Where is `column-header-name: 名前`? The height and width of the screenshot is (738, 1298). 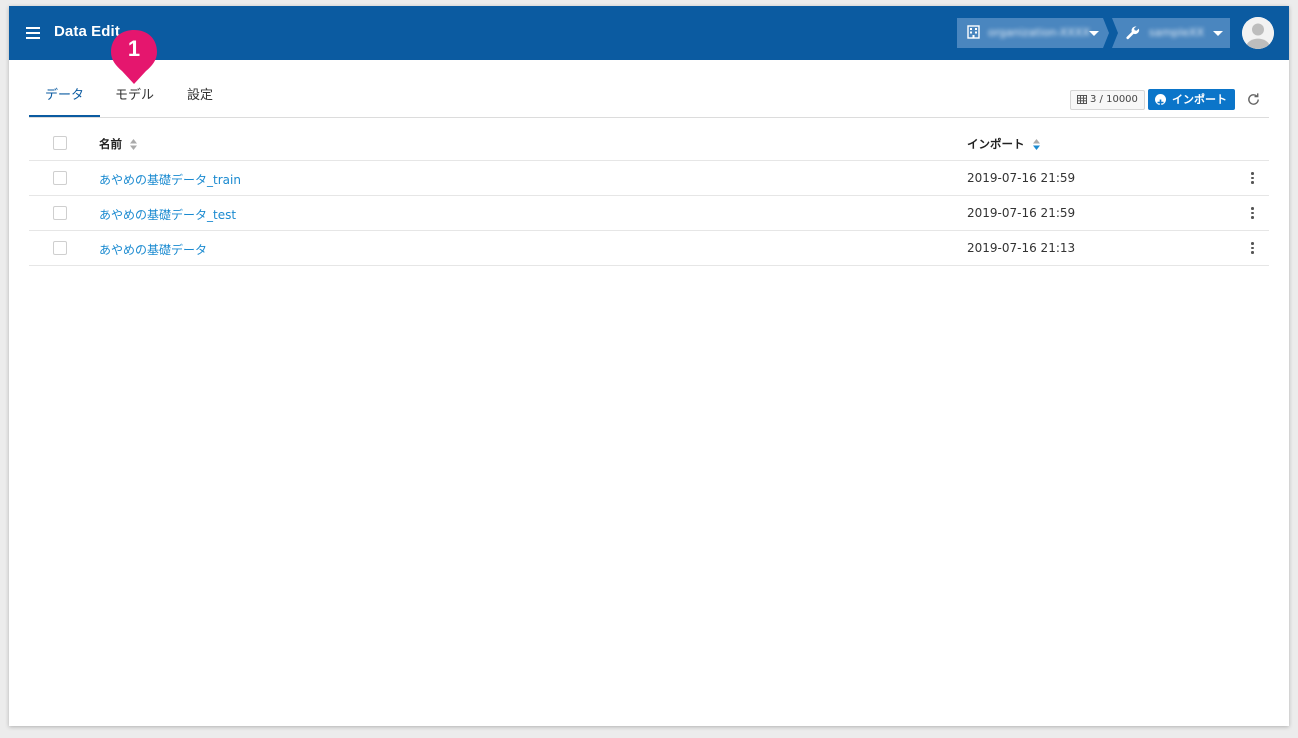
column-header-name: 名前 is located at coordinates (118, 144).